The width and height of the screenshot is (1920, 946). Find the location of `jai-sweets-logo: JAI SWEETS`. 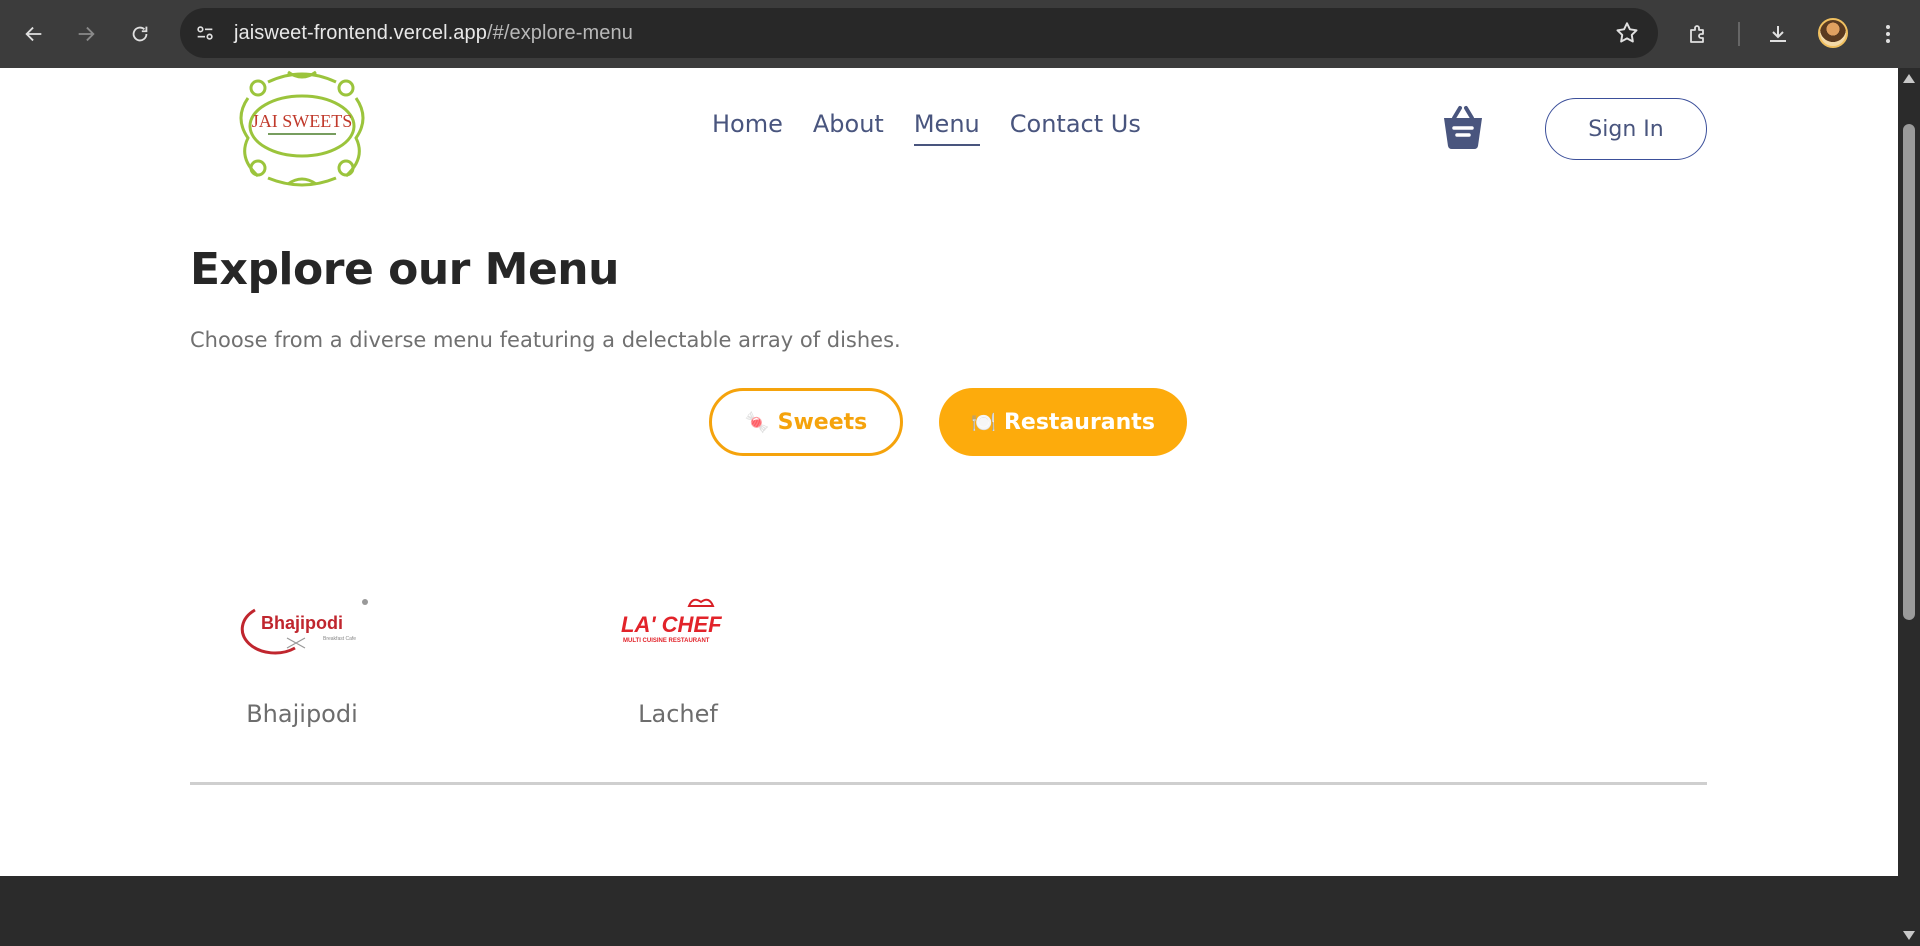

jai-sweets-logo: JAI SWEETS is located at coordinates (302, 128).